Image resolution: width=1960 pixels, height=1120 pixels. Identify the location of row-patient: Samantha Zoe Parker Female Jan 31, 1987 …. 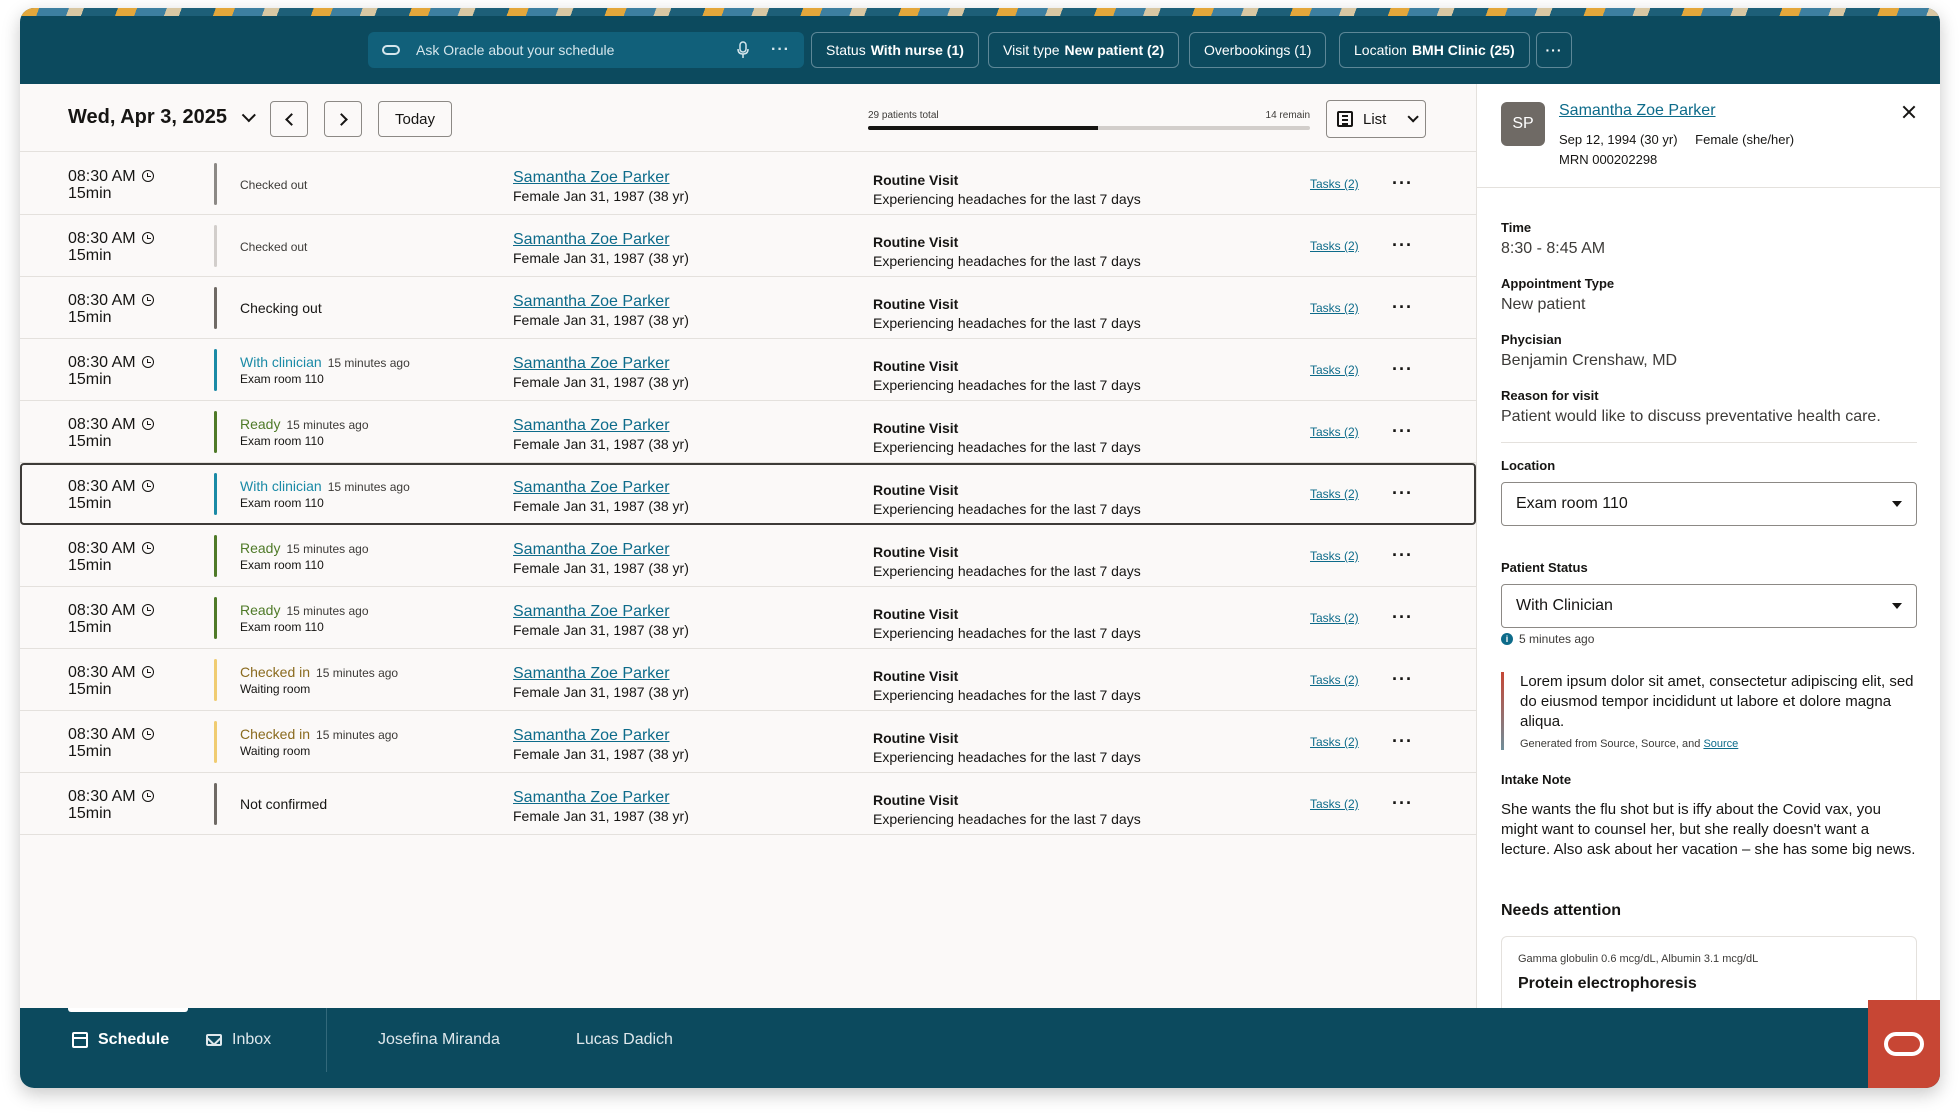
(601, 249).